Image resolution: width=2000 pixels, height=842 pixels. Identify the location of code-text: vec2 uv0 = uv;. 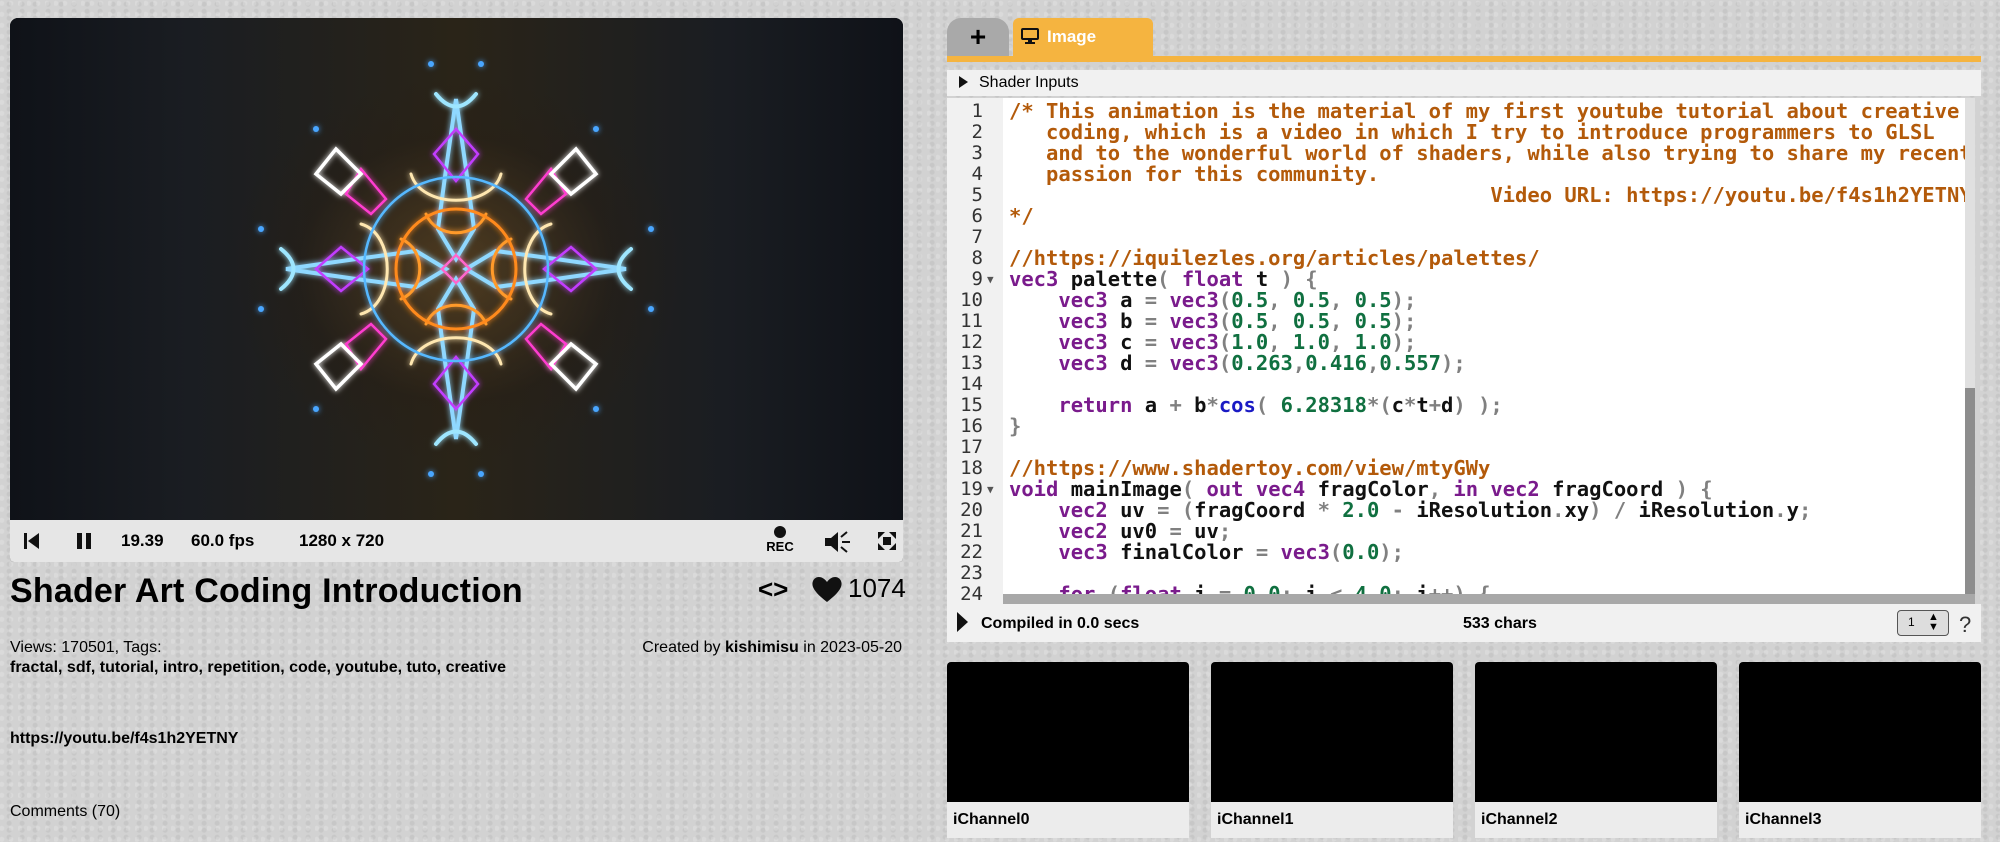
(1145, 531).